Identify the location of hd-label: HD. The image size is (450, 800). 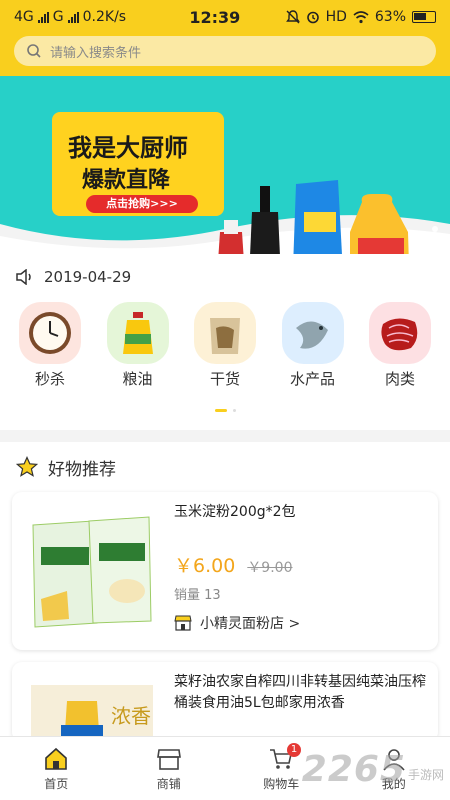
(336, 17).